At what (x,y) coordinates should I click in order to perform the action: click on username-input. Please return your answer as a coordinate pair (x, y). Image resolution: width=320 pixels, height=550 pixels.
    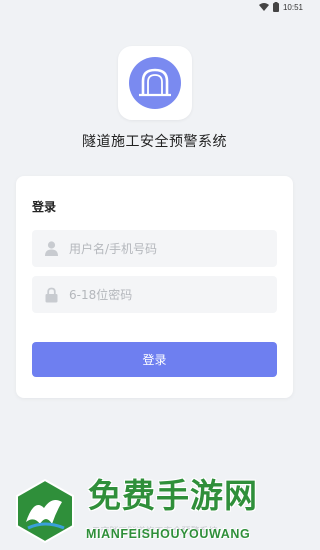
    Looking at the image, I should click on (169, 248).